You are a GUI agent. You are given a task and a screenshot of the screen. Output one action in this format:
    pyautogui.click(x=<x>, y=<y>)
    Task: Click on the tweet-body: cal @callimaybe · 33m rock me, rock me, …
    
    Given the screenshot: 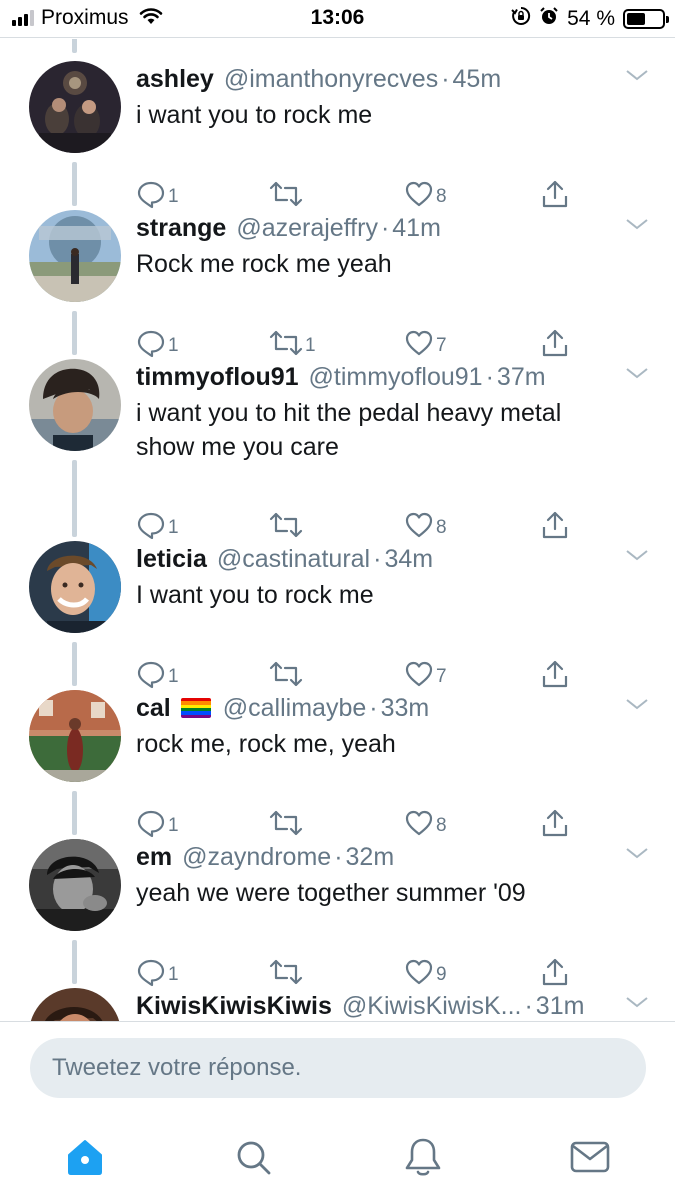 What is the action you would take?
    pyautogui.click(x=386, y=725)
    